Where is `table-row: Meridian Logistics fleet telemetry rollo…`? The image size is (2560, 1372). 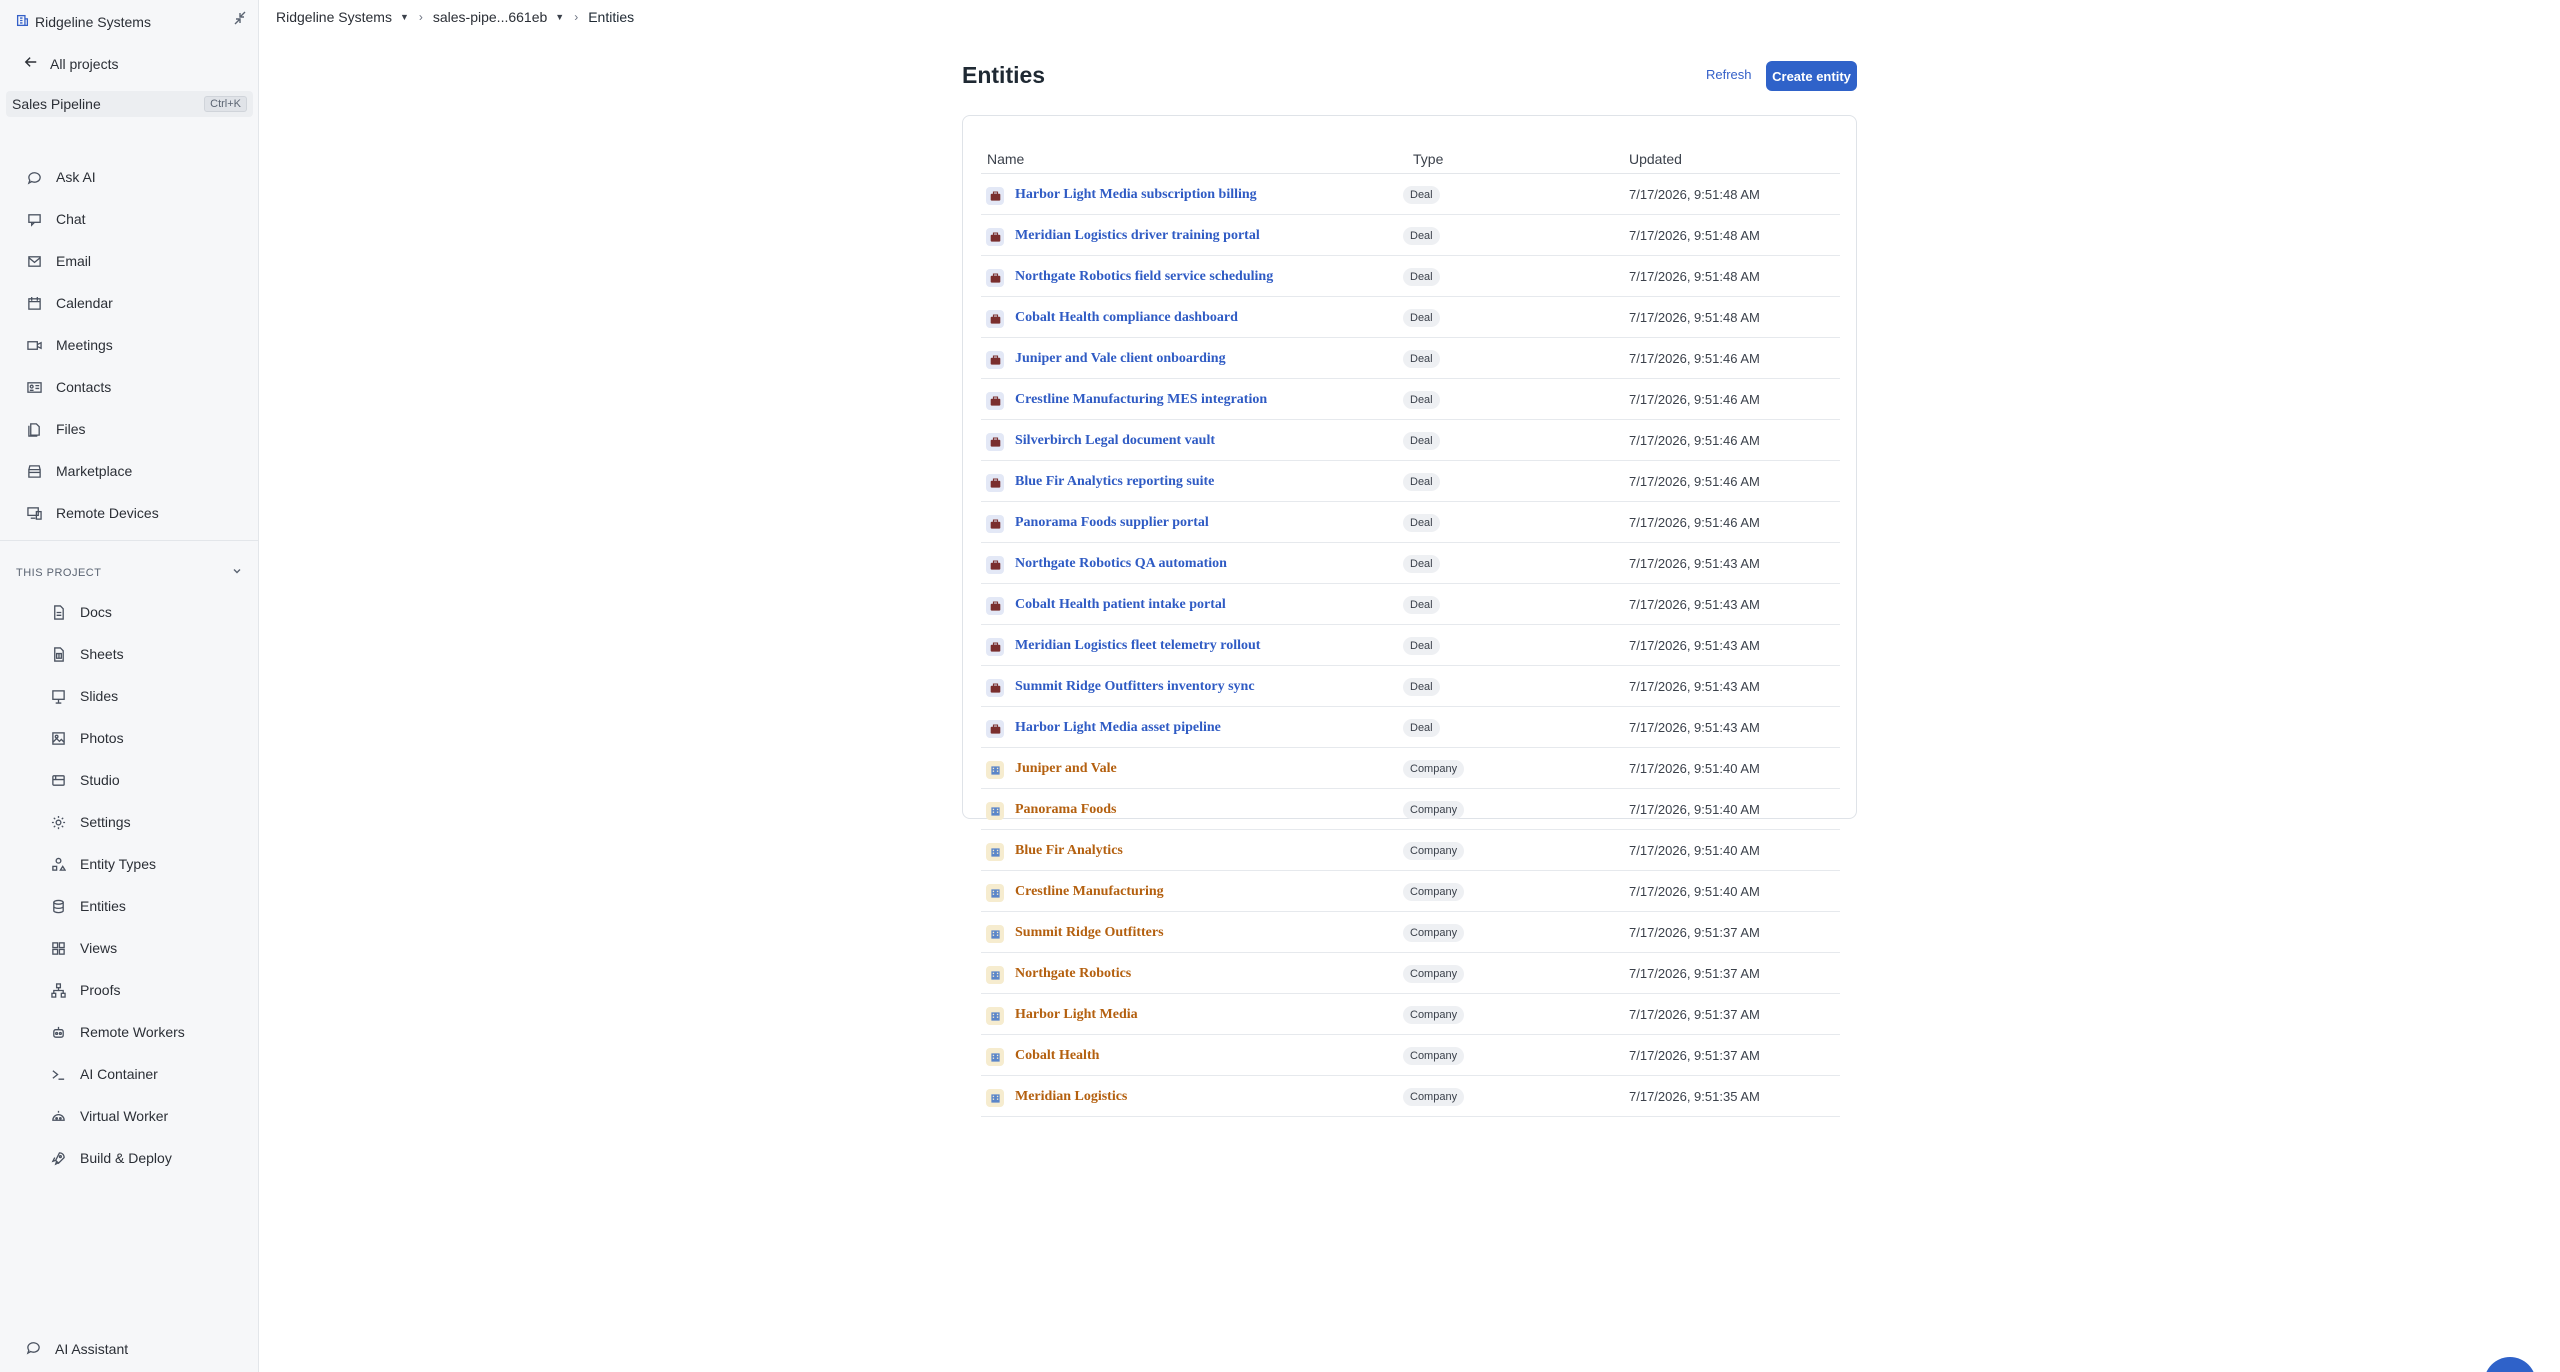
table-row: Meridian Logistics fleet telemetry rollo… is located at coordinates (1410, 645).